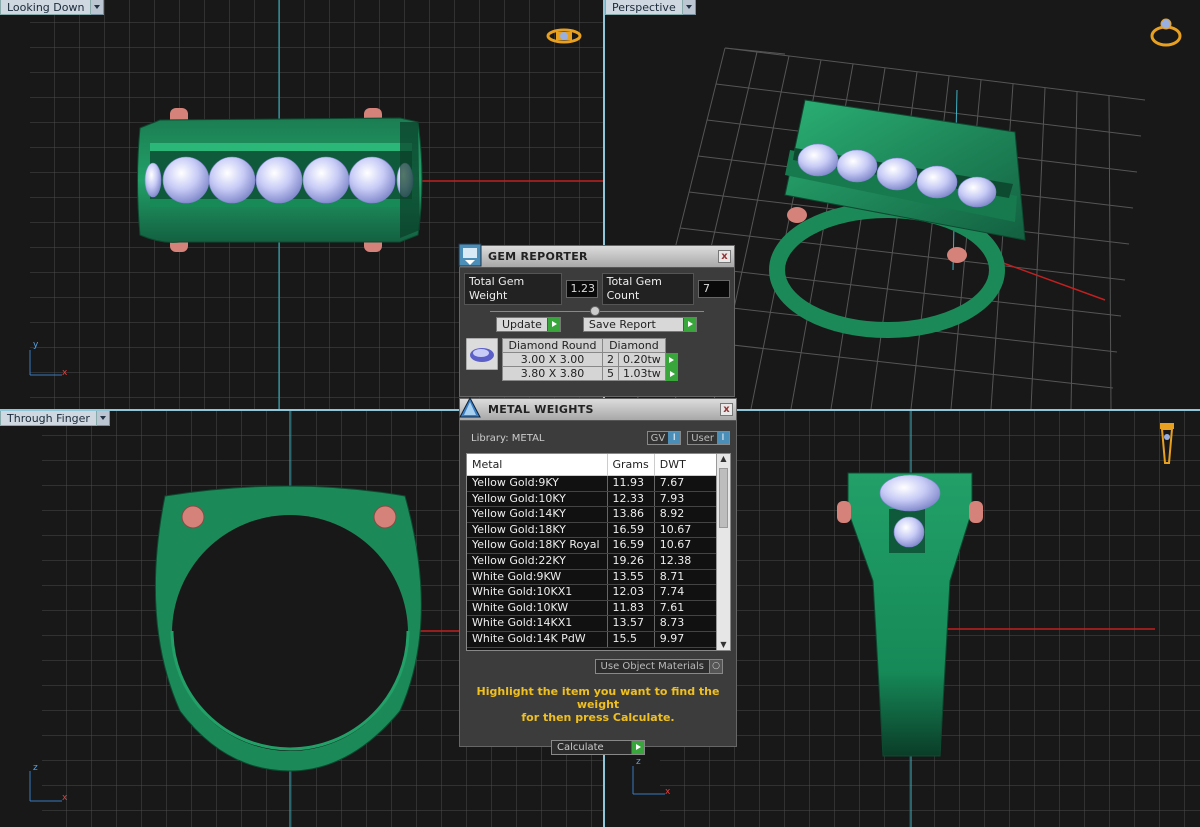 The image size is (1200, 827). Describe the element at coordinates (596, 255) in the screenshot. I see `gem-reporter-titlebar: GEM REPORTER x` at that location.